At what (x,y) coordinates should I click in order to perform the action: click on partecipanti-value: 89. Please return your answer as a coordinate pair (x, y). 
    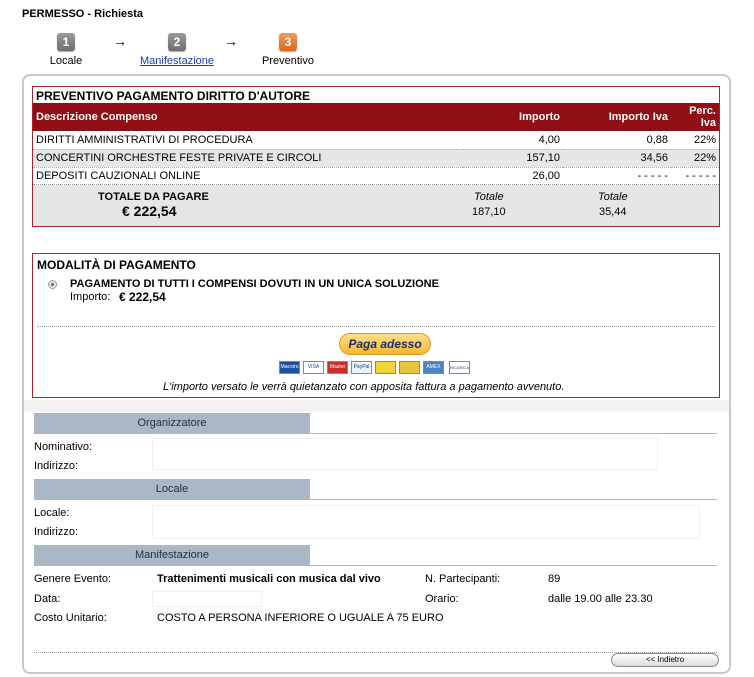
    Looking at the image, I should click on (554, 579).